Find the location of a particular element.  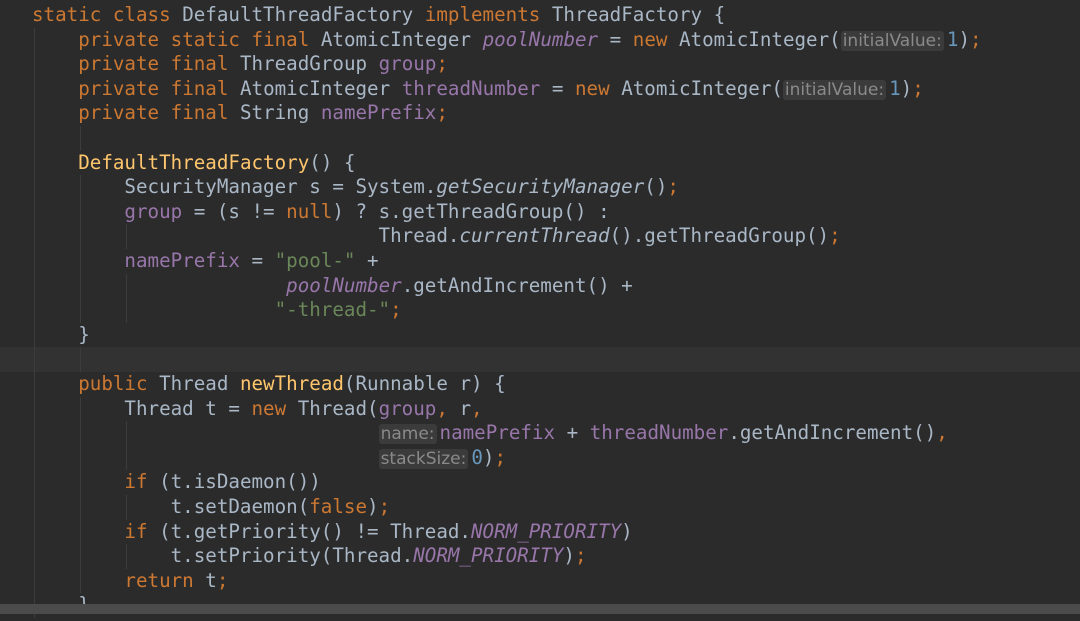

code-text: namePrefix = "pool-" + is located at coordinates (205, 261).